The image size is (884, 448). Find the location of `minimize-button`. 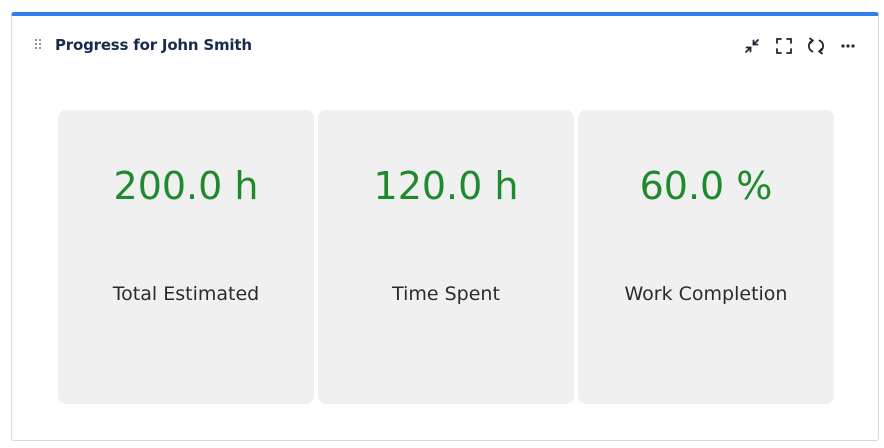

minimize-button is located at coordinates (752, 46).